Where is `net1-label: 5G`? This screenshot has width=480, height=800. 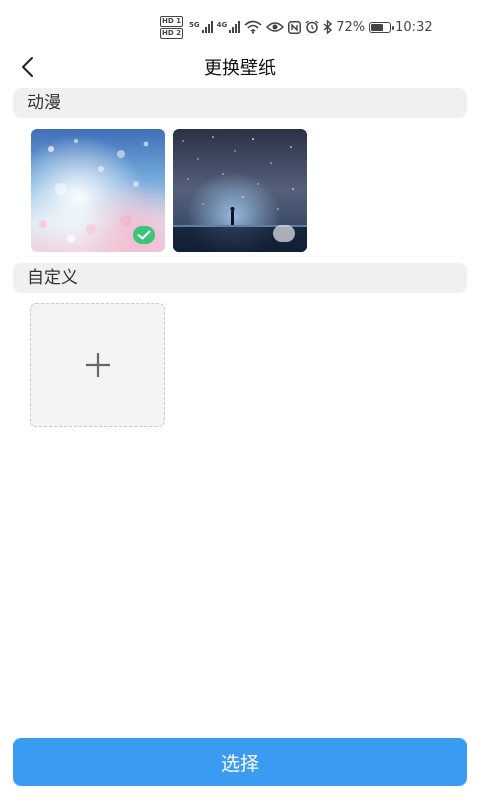 net1-label: 5G is located at coordinates (194, 25).